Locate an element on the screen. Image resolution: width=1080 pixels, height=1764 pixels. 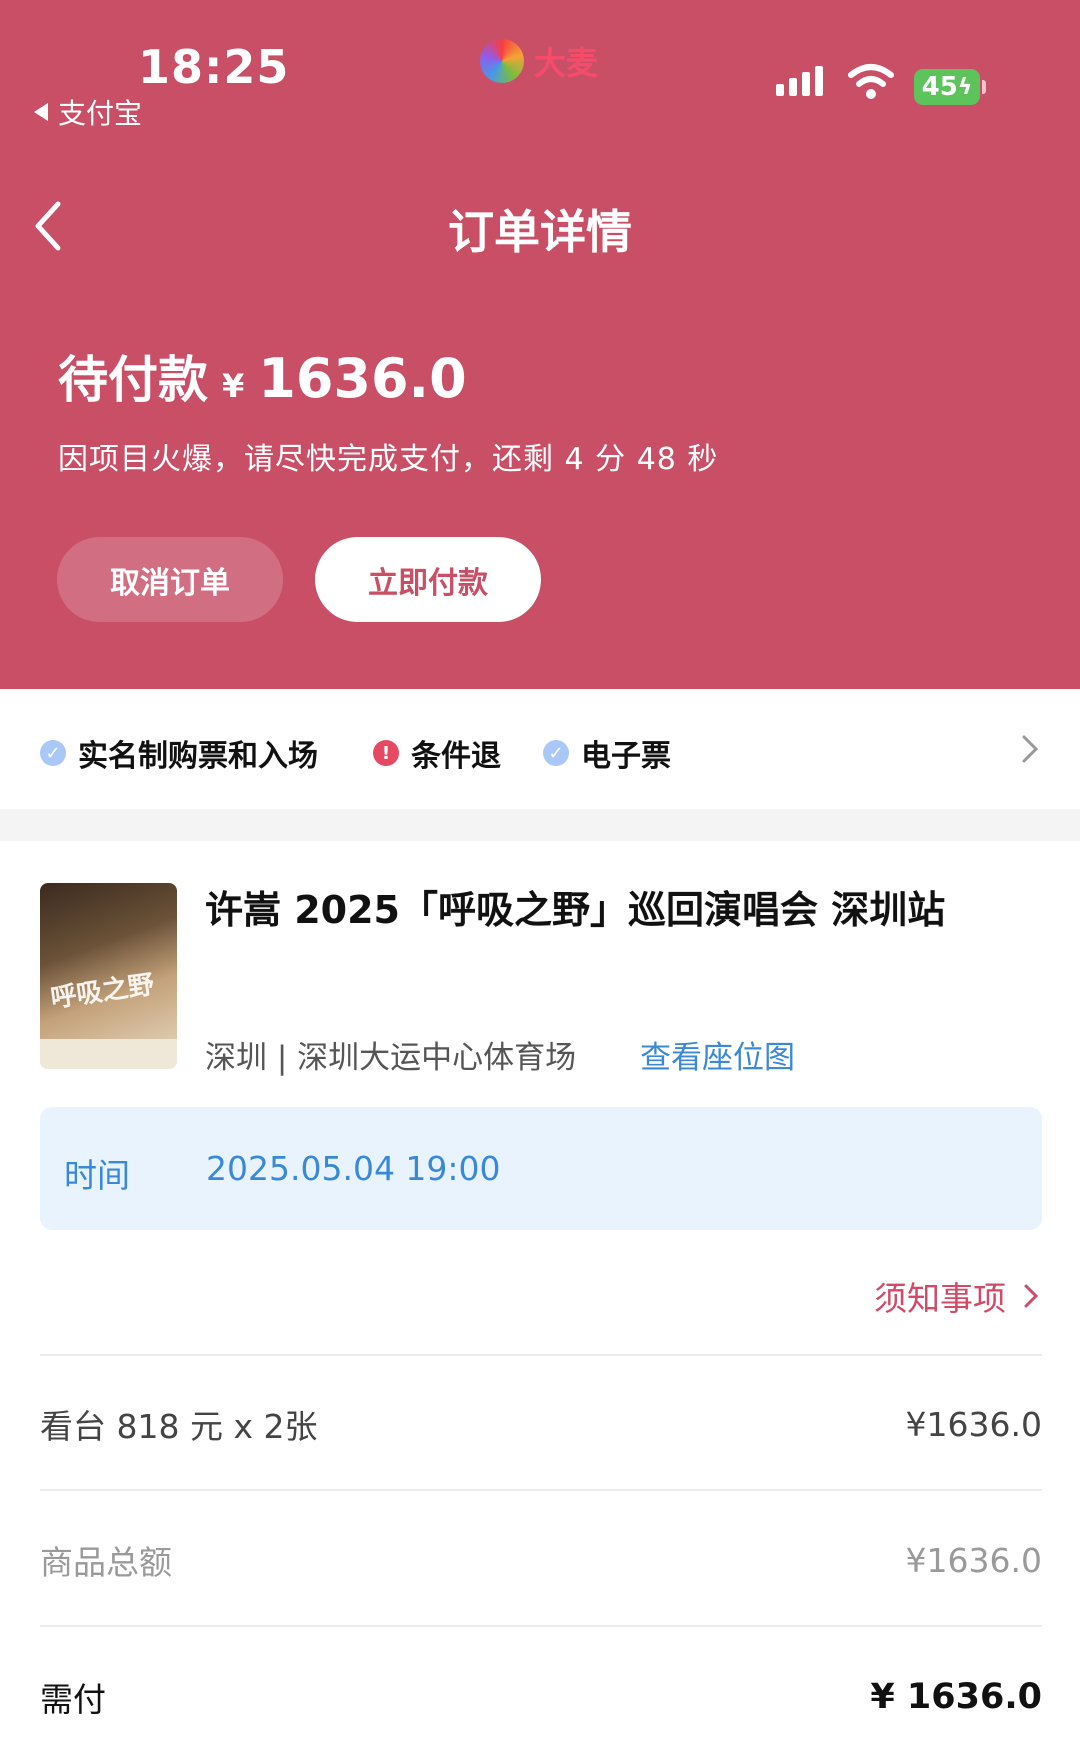
currency-symbol: ¥ is located at coordinates (233, 386).